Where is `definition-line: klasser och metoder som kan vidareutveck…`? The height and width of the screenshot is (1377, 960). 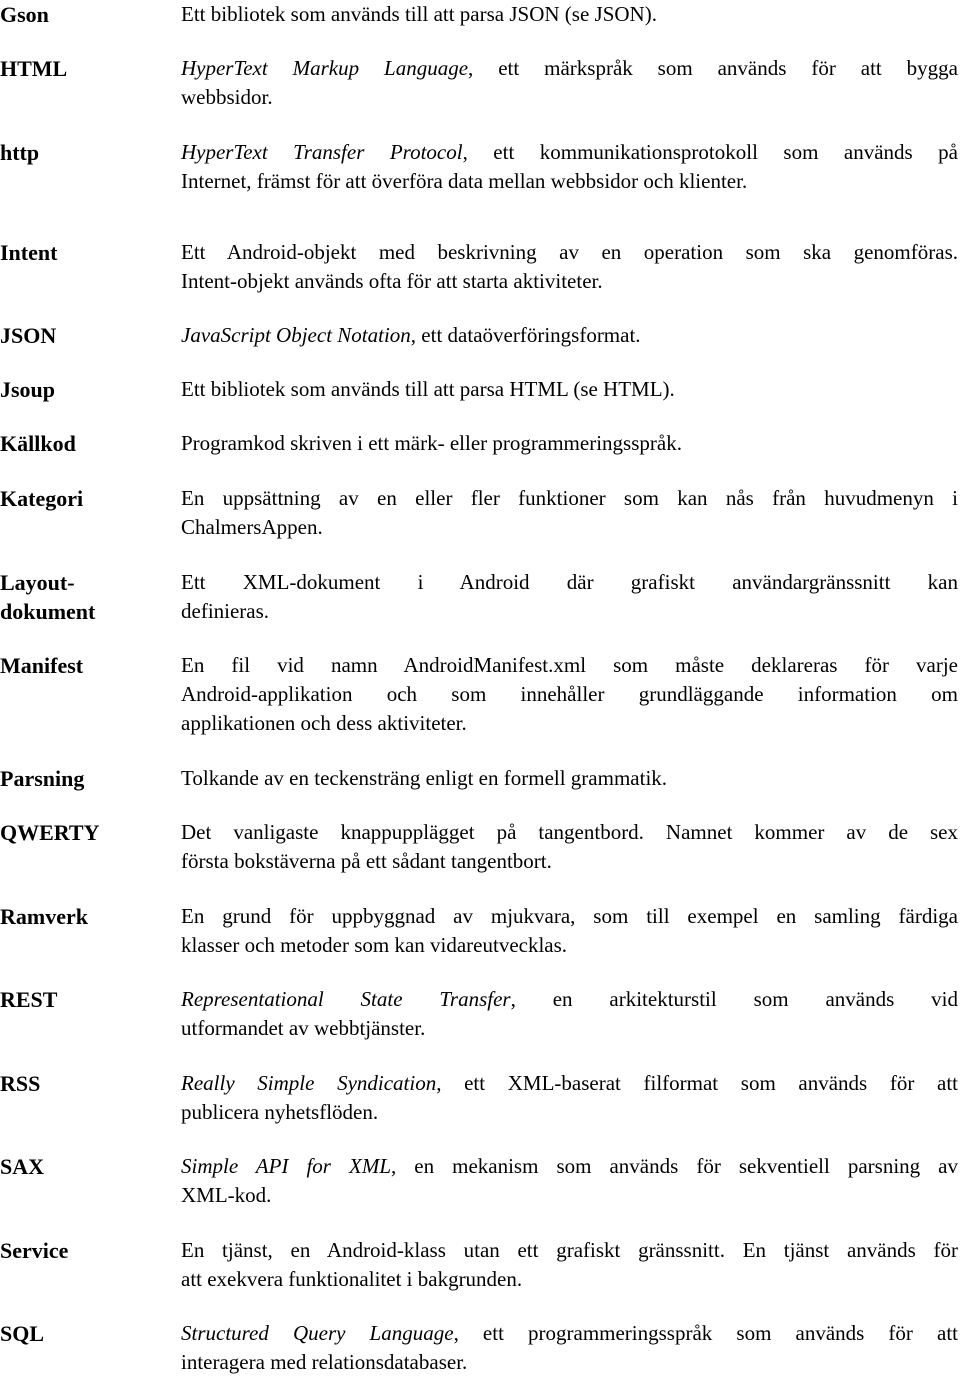 definition-line: klasser och metoder som kan vidareutveck… is located at coordinates (569, 945).